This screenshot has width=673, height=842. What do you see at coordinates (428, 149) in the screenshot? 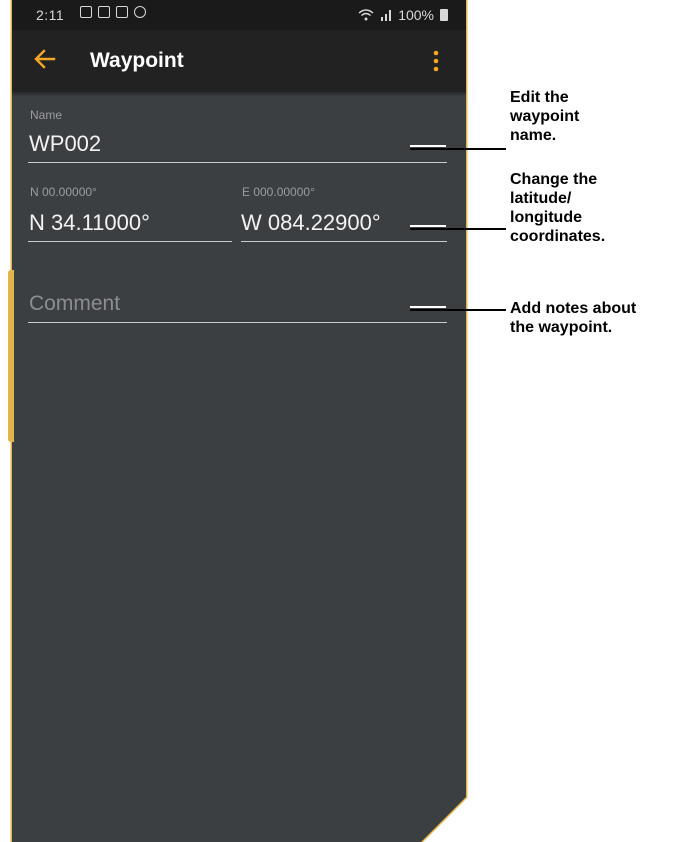
I see `callout-line-name-shadow` at bounding box center [428, 149].